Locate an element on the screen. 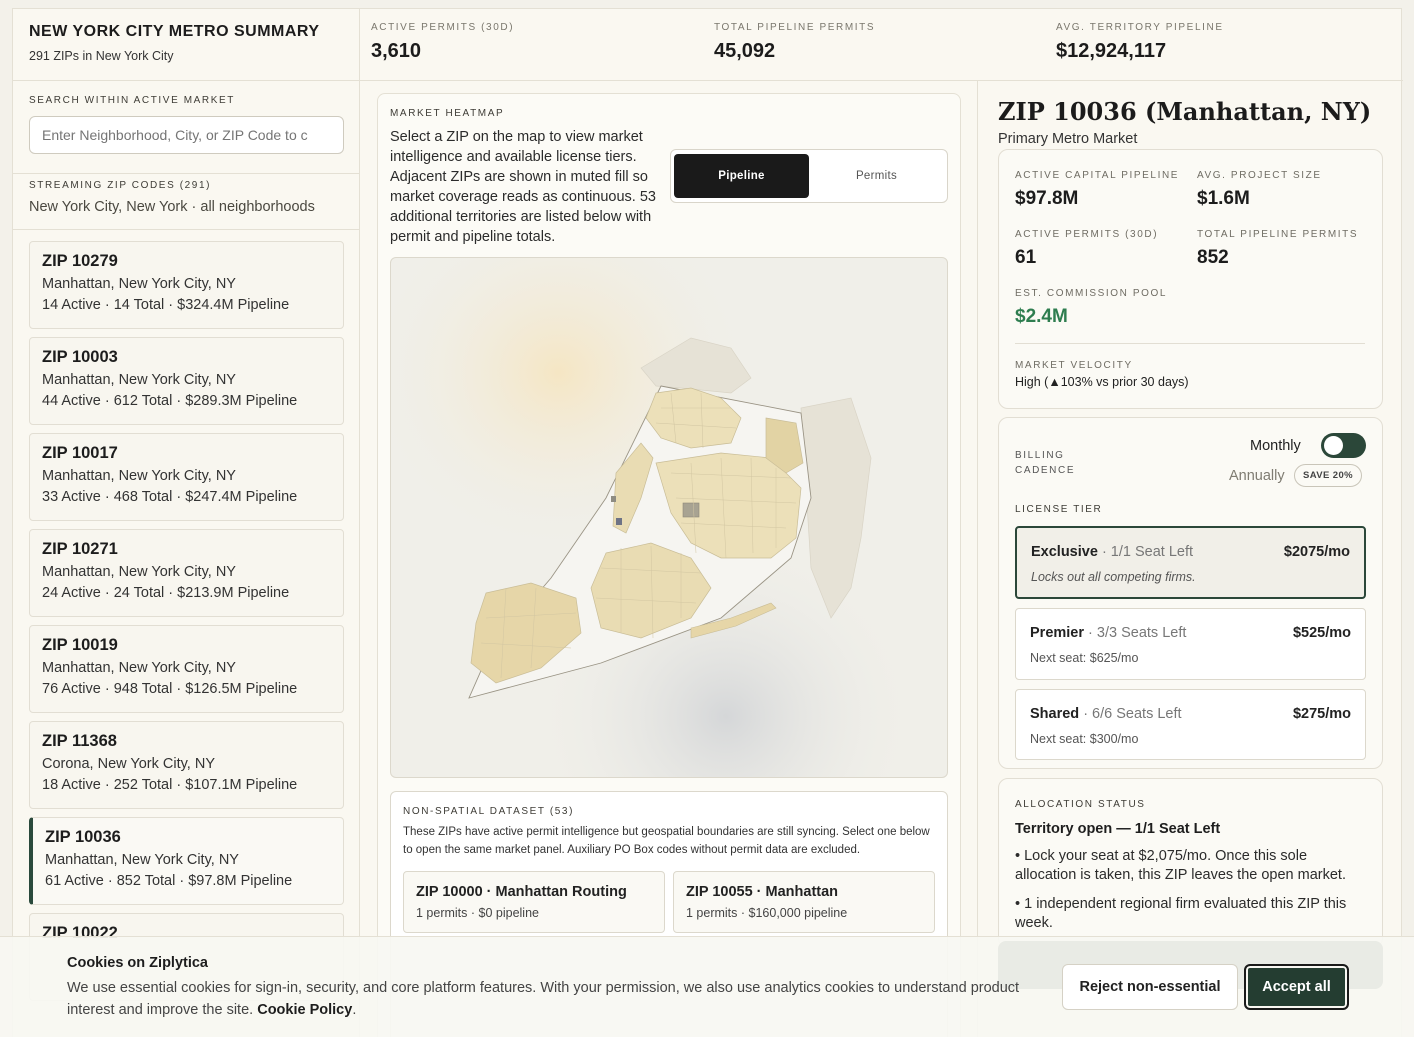 The height and width of the screenshot is (1037, 1414). allocation-title: Territory open — 1/1 Seat Left is located at coordinates (1118, 829).